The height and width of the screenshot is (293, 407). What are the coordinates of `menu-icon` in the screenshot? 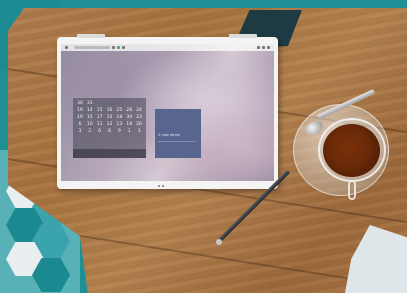 It's located at (66, 47).